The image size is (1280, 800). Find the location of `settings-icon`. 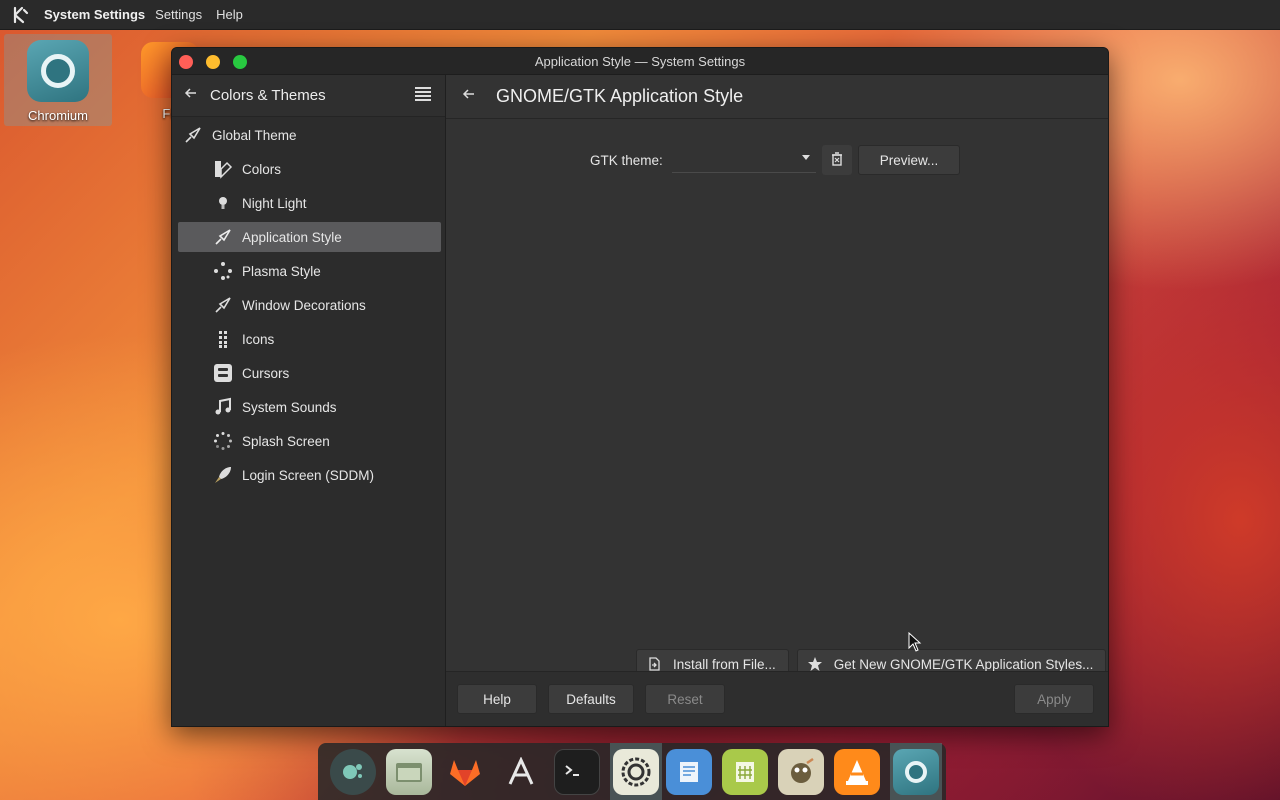

settings-icon is located at coordinates (636, 771).